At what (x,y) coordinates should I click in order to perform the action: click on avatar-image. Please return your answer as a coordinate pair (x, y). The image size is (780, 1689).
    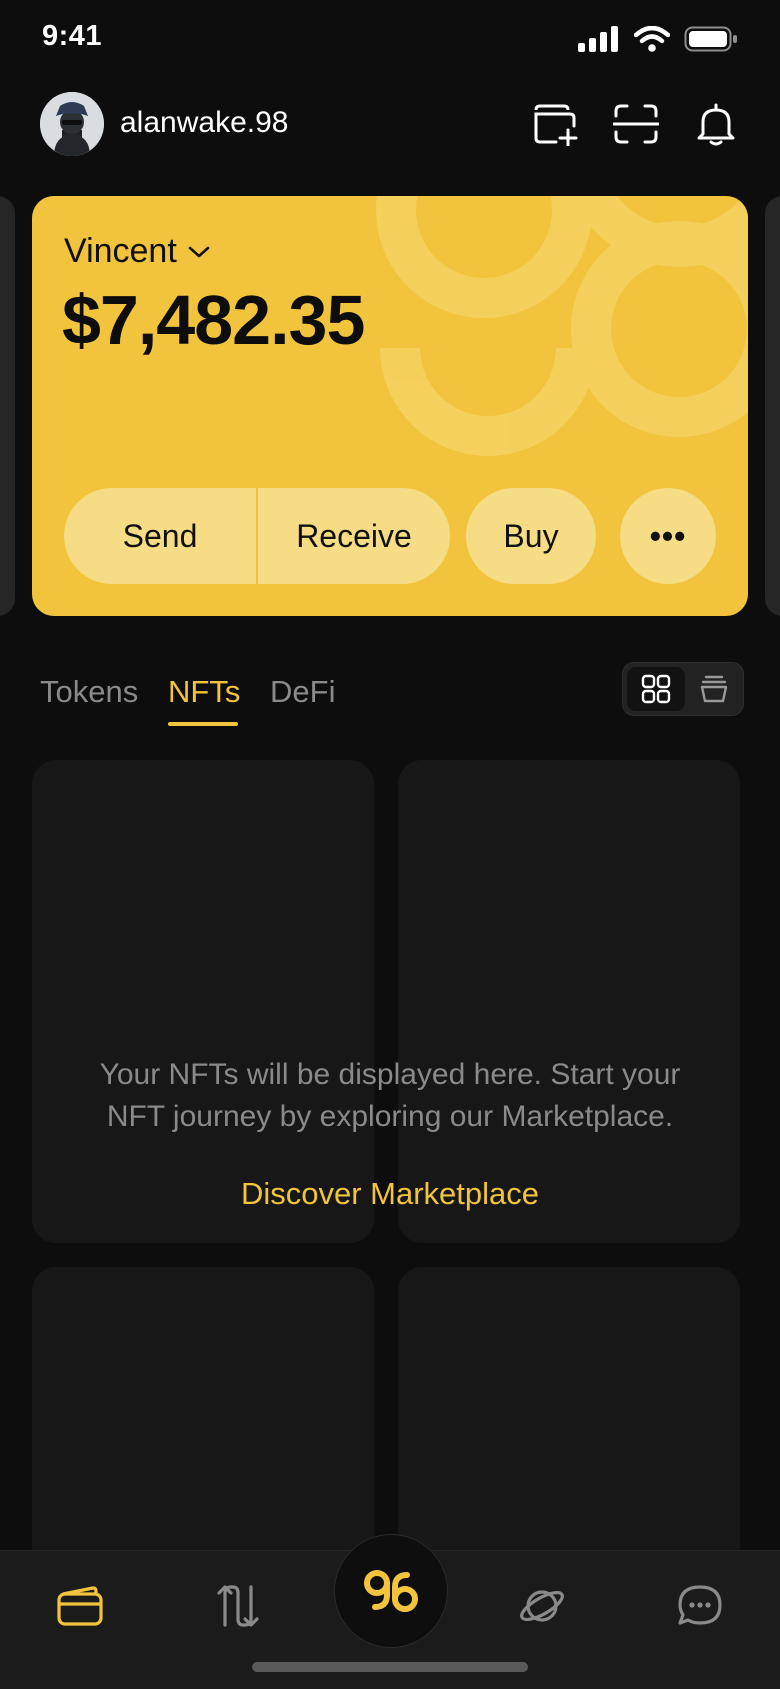
    Looking at the image, I should click on (72, 124).